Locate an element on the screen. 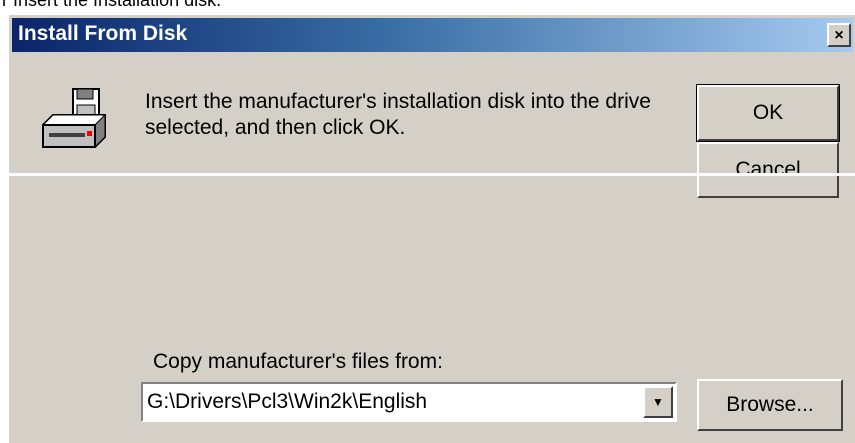 Image resolution: width=855 pixels, height=443 pixels. floppy-drive-icon is located at coordinates (74, 118).